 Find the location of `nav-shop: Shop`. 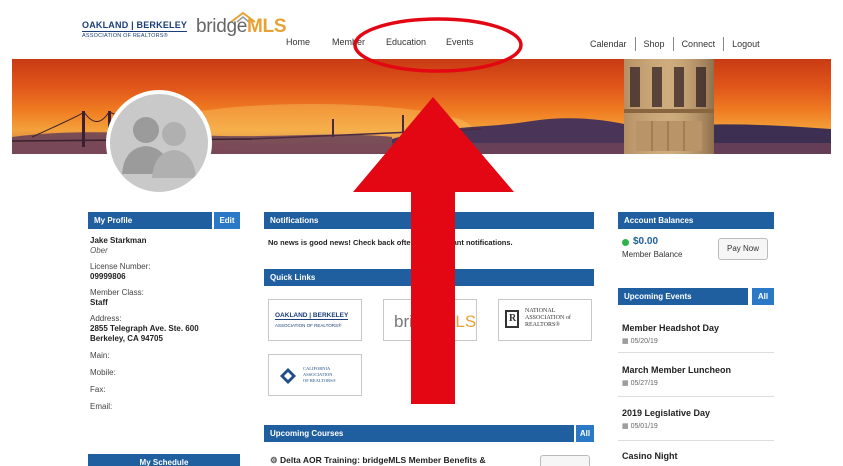

nav-shop: Shop is located at coordinates (654, 44).